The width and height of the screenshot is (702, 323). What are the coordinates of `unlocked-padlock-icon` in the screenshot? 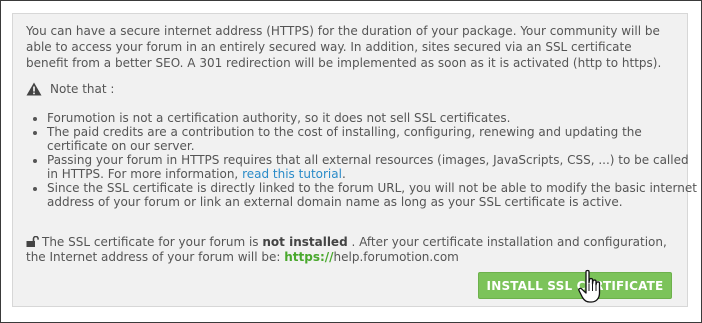 It's located at (32, 241).